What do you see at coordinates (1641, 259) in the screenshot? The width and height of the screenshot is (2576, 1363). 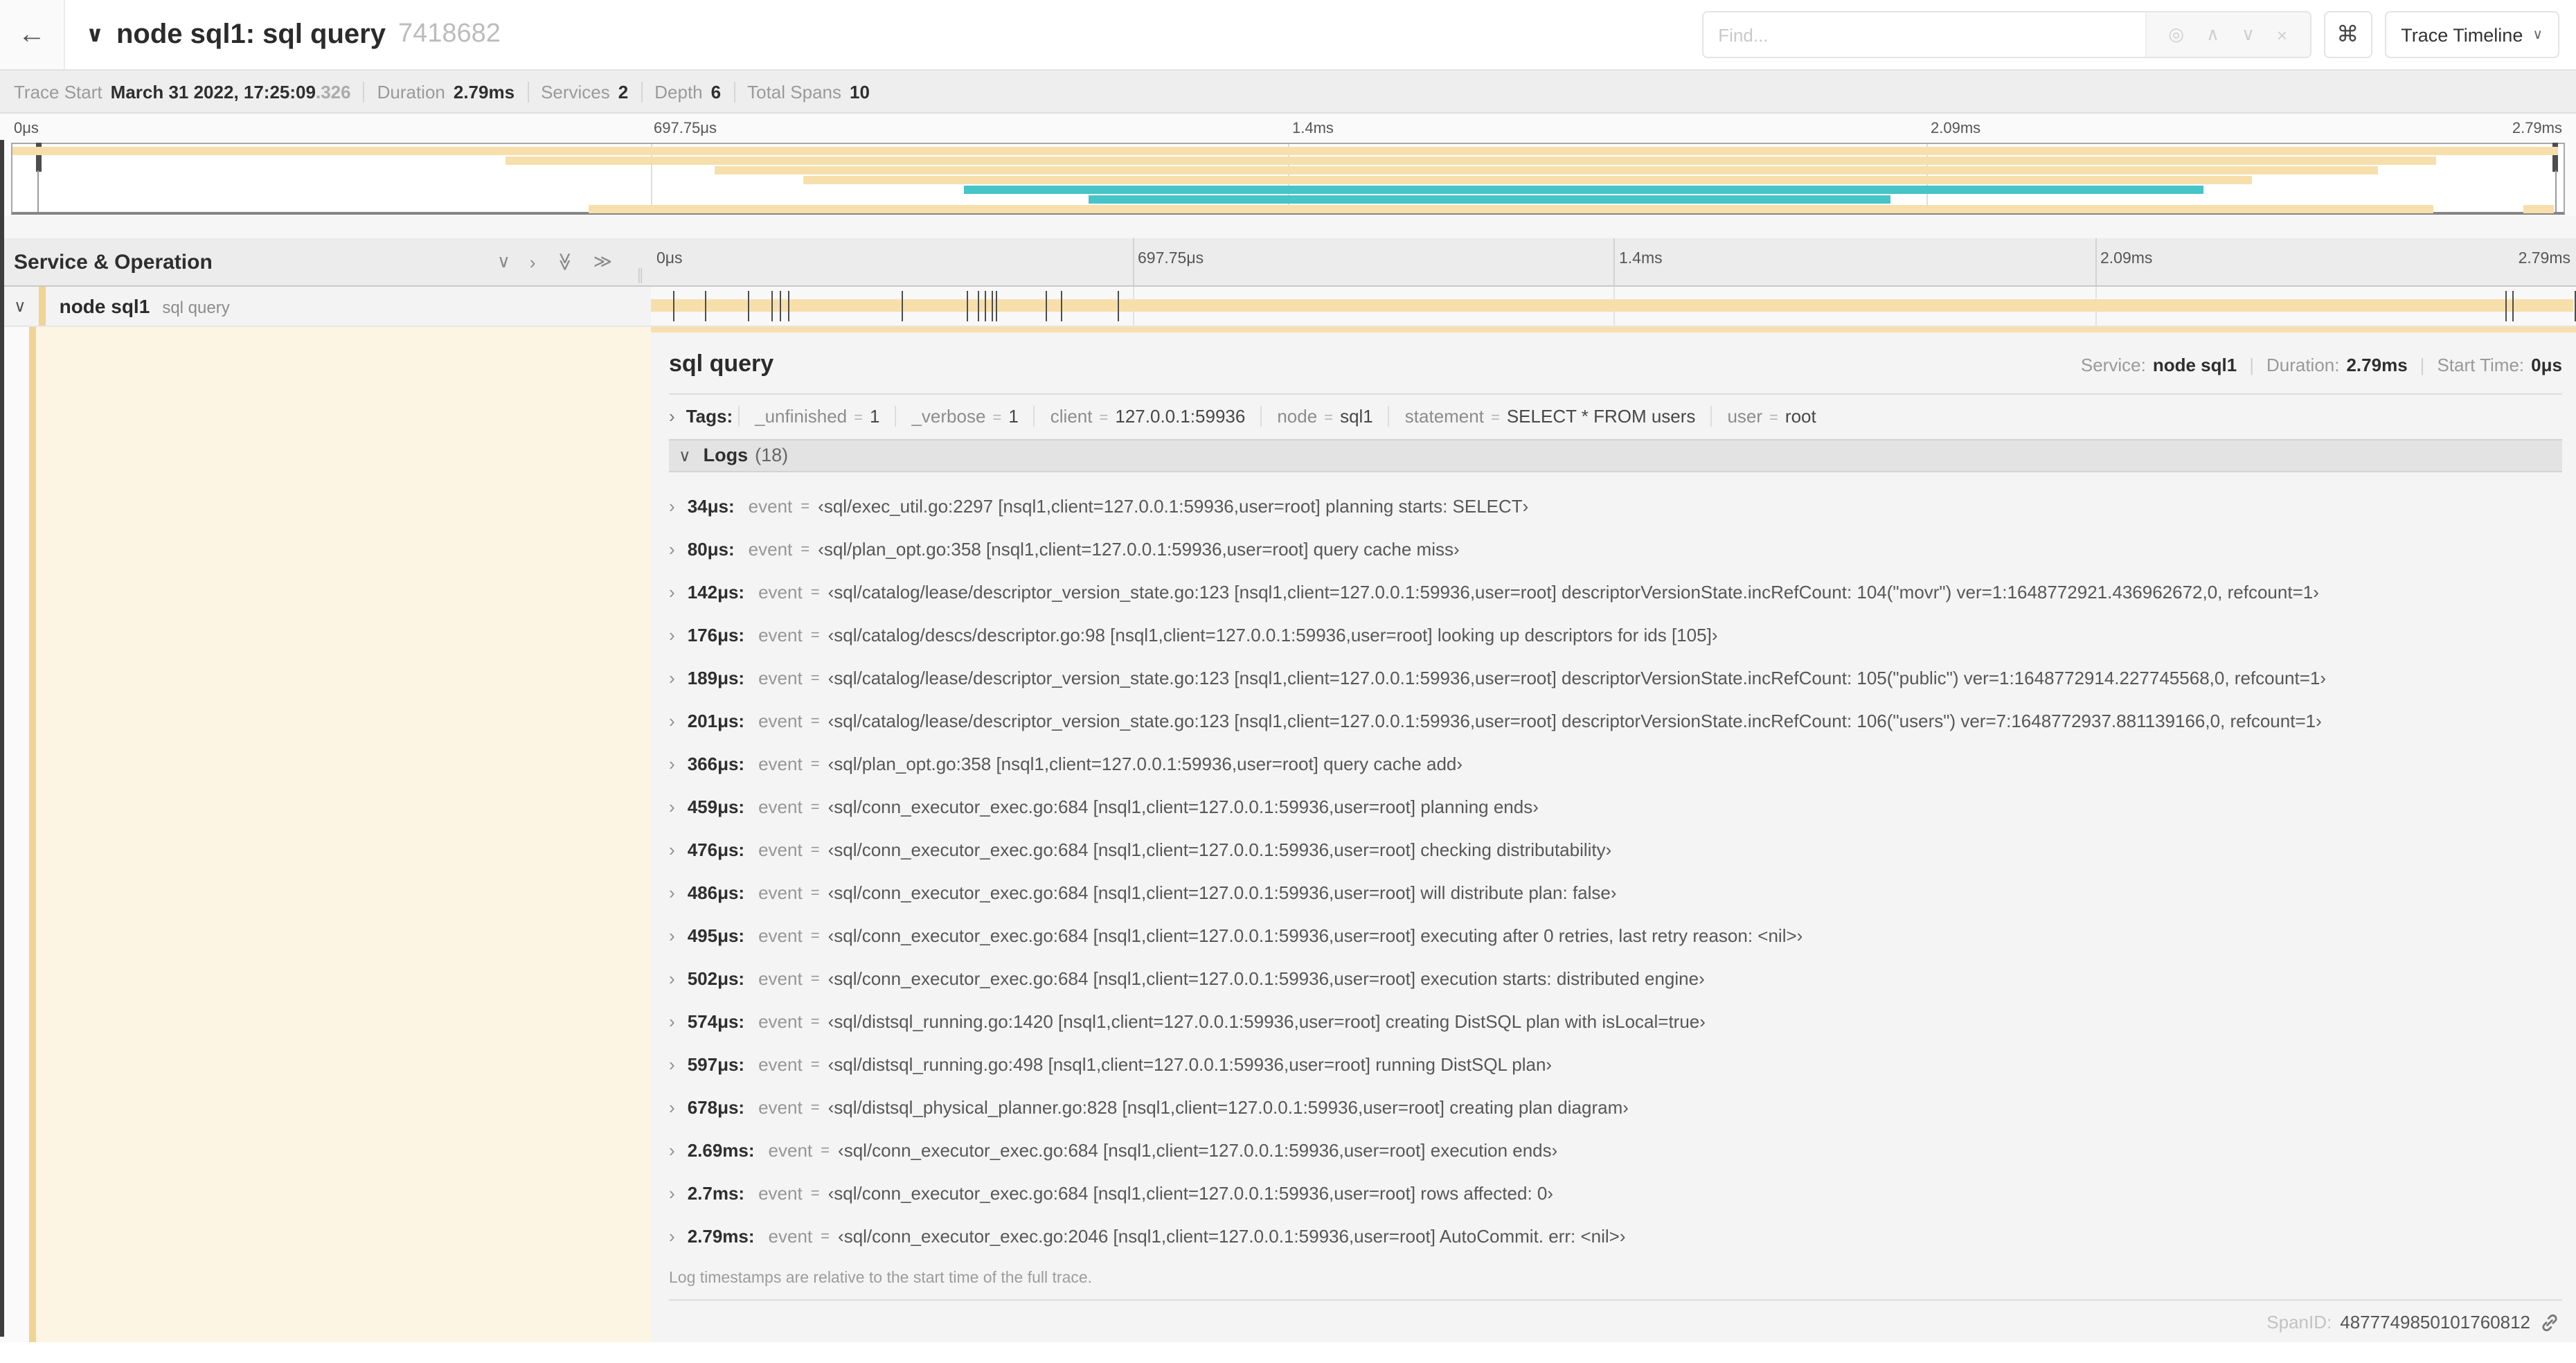 I see `timeline-tick-label: 1.4ms` at bounding box center [1641, 259].